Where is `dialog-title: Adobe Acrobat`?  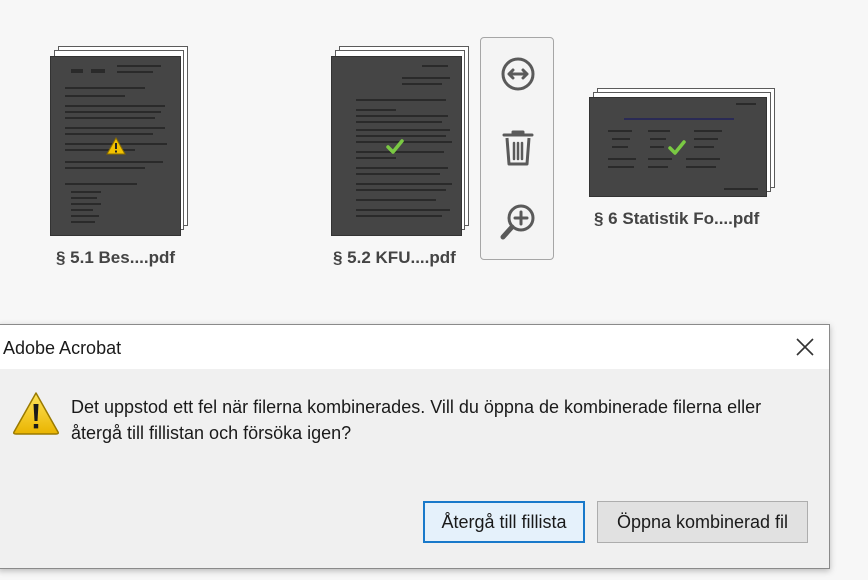
dialog-title: Adobe Acrobat is located at coordinates (62, 348).